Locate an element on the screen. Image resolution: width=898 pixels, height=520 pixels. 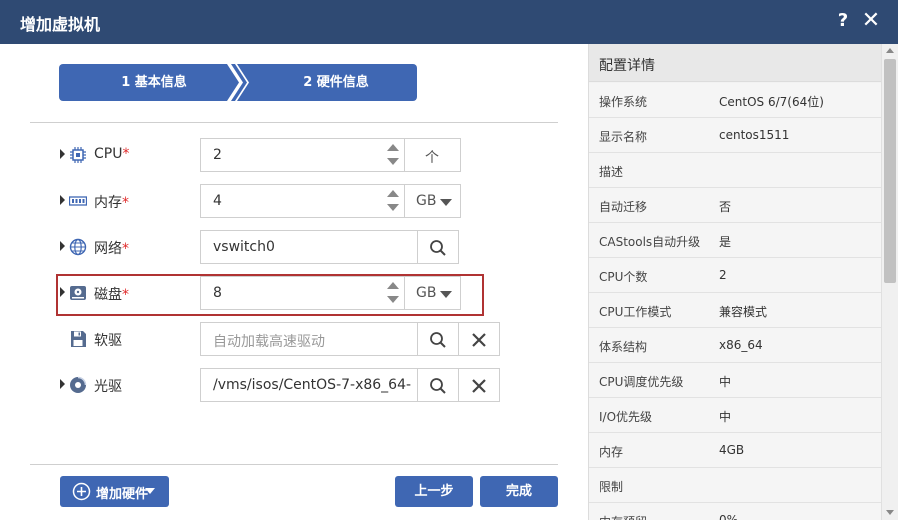
cdrom-search-button is located at coordinates (438, 385).